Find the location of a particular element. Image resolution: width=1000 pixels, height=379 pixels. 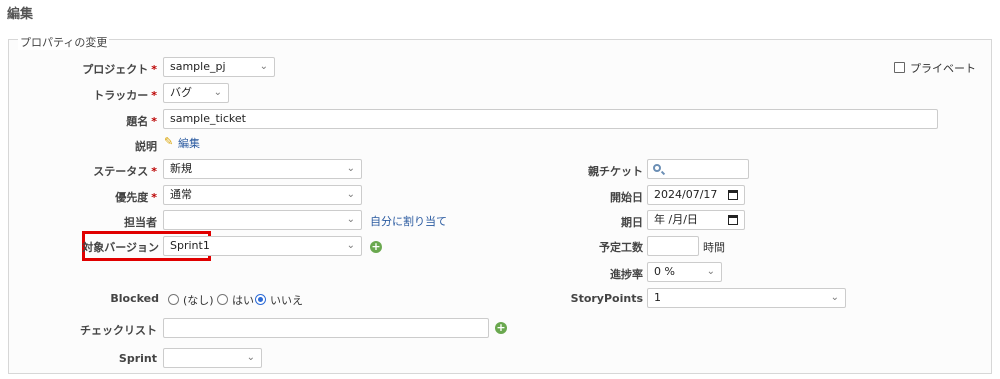

estimated-time-label: 予定工数 is located at coordinates (621, 247).